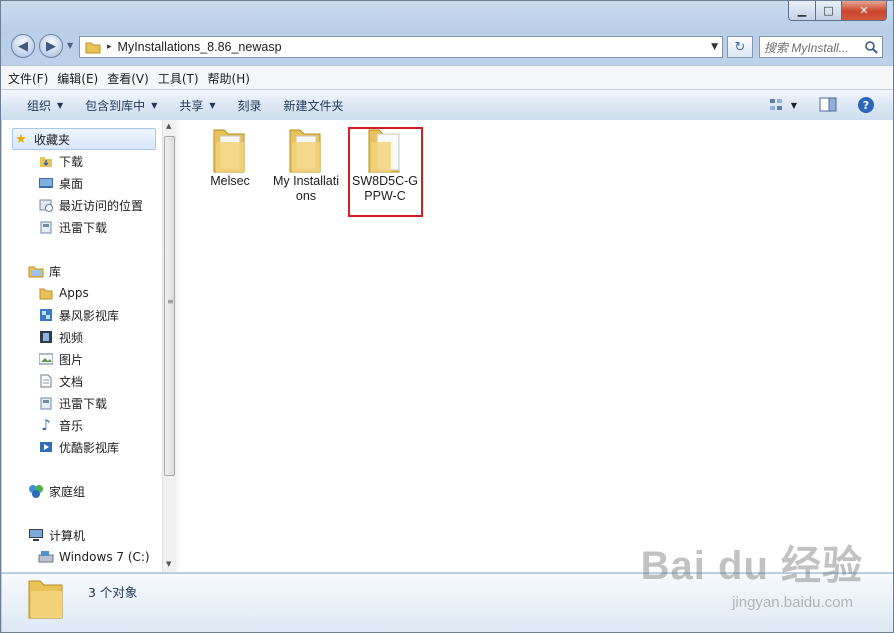  I want to click on preview-pane-icon, so click(828, 105).